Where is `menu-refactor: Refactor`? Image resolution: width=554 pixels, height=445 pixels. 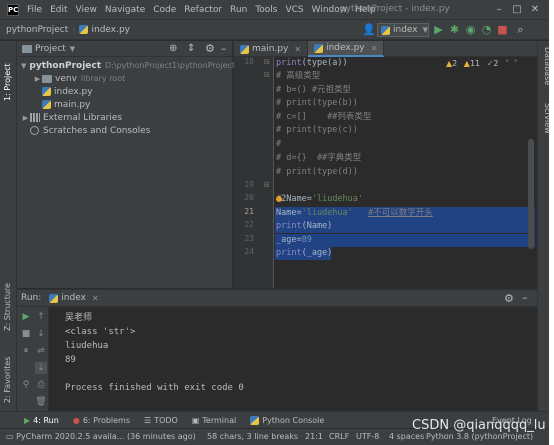
menu-refactor: Refactor is located at coordinates (203, 10).